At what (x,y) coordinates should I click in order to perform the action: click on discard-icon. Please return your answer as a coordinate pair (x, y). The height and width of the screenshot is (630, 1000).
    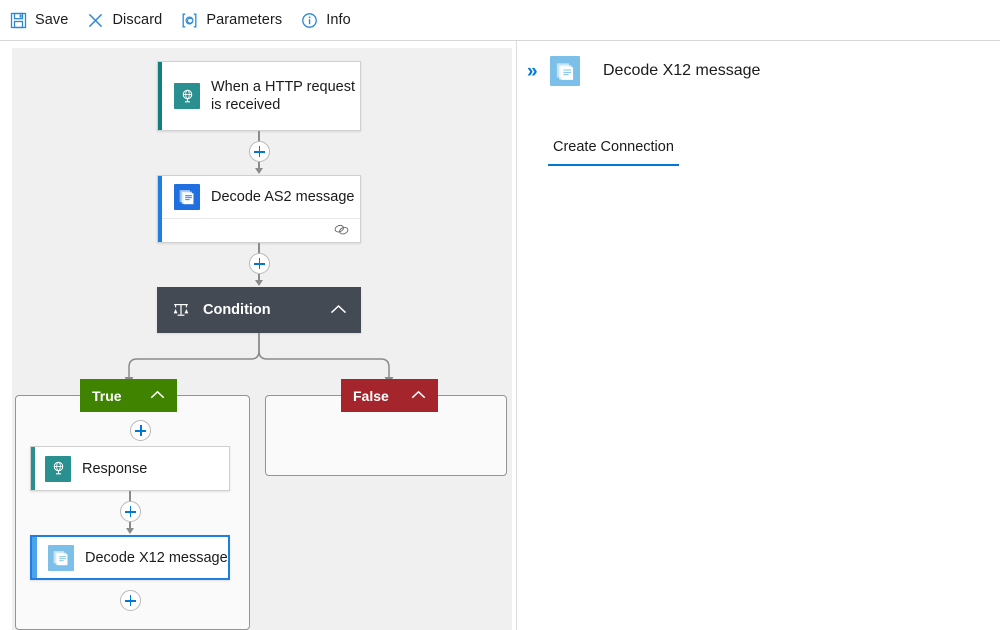
    Looking at the image, I should click on (95, 20).